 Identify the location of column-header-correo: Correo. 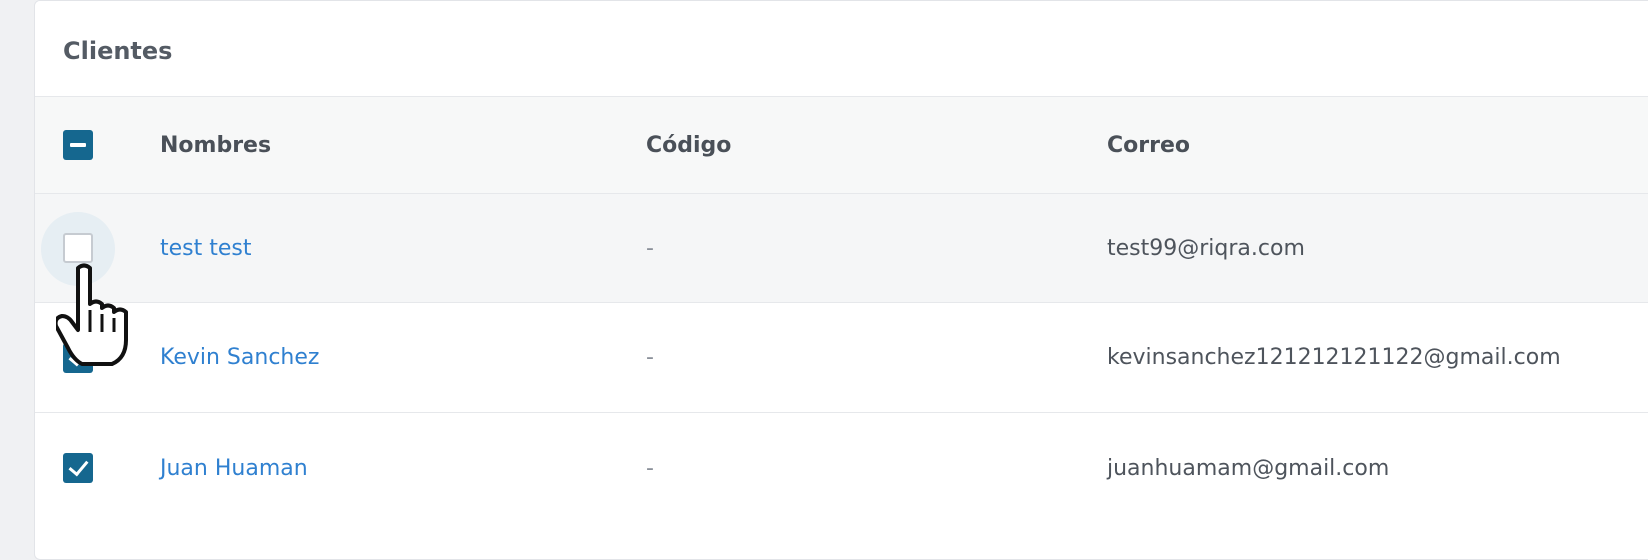
(1148, 145).